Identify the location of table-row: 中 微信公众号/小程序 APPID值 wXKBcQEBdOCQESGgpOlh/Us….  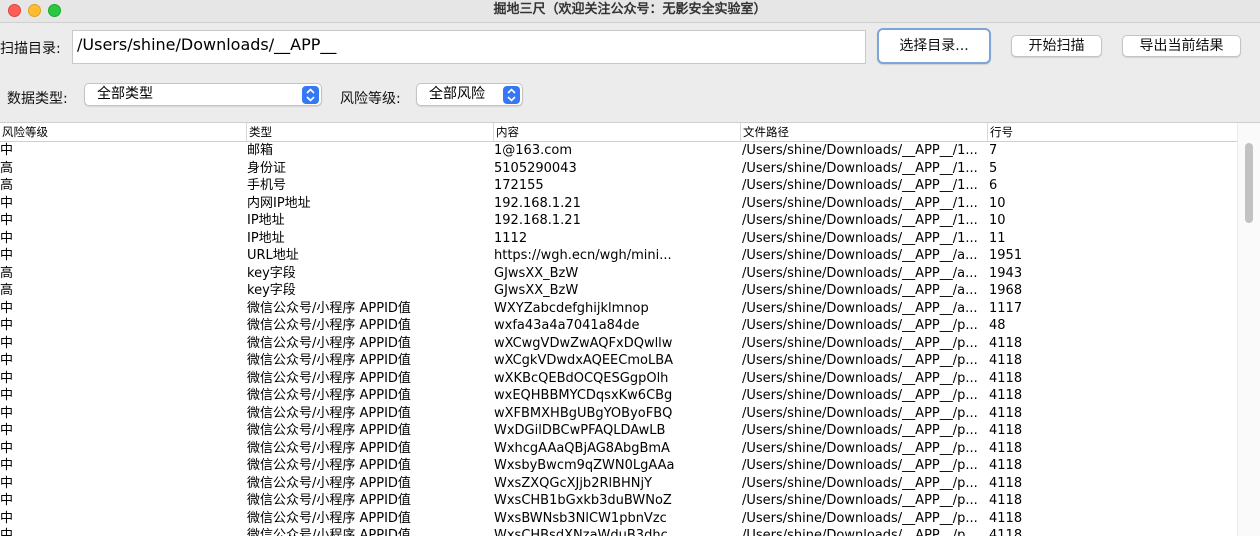
(619, 379).